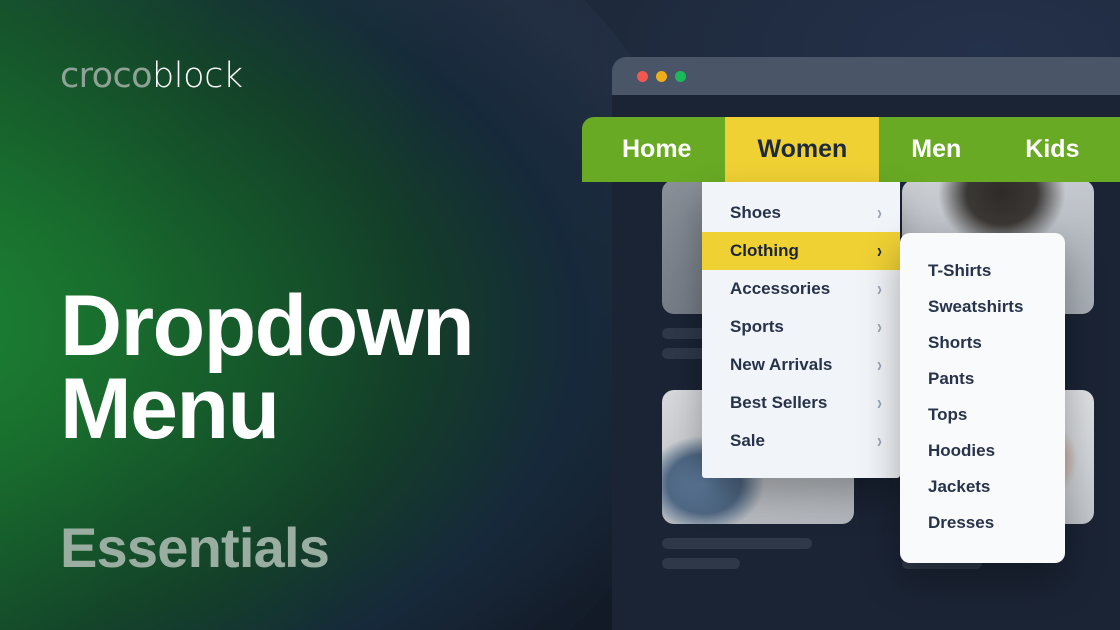 The image size is (1120, 630). Describe the element at coordinates (982, 343) in the screenshot. I see `submenu-item-shorts: Shorts` at that location.